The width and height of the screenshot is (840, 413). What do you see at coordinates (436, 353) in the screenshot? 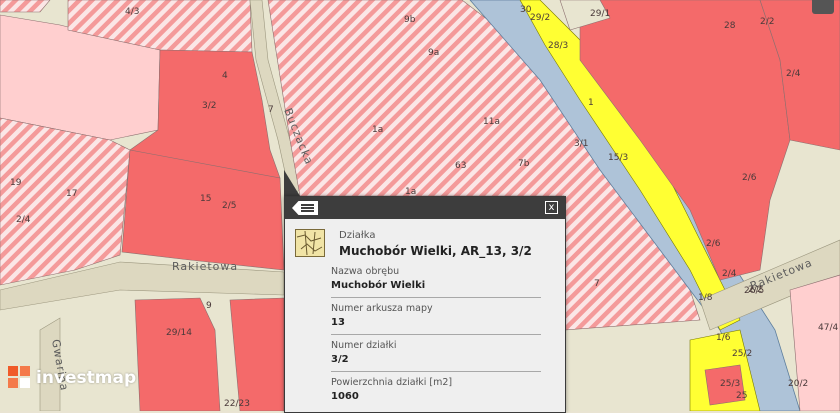
I see `attribute-row: Numer działki 3/2` at bounding box center [436, 353].